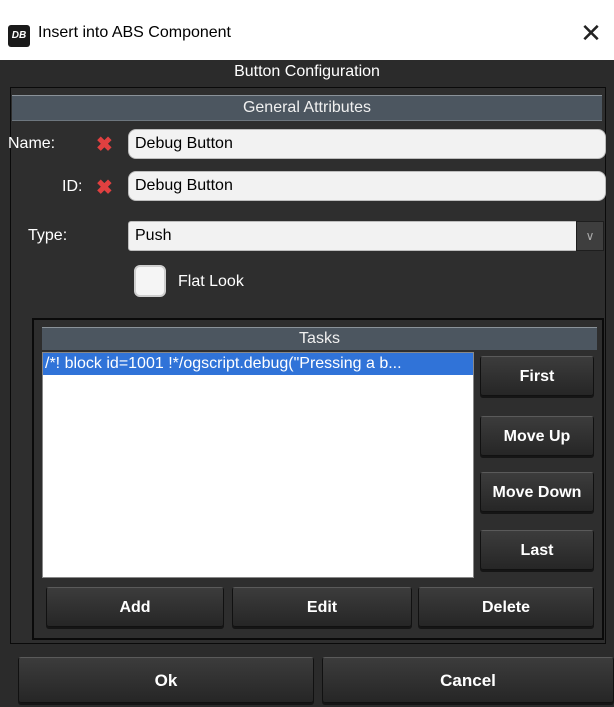 This screenshot has width=614, height=707. What do you see at coordinates (537, 550) in the screenshot?
I see `last-button: Last` at bounding box center [537, 550].